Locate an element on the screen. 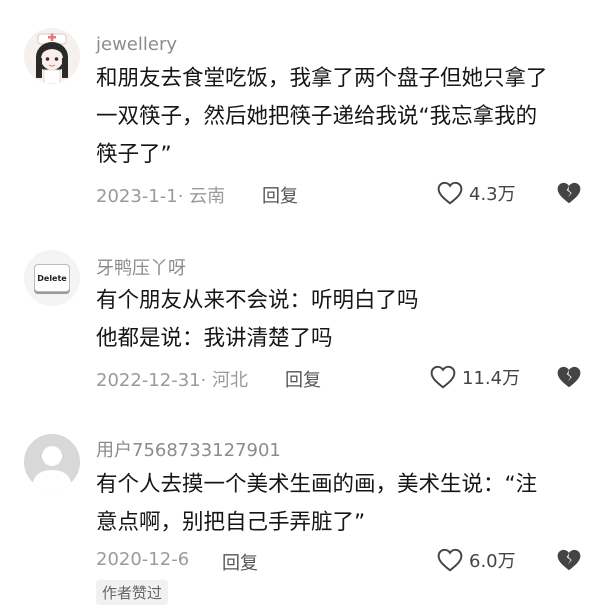  like-button: 11.4万 is located at coordinates (475, 377).